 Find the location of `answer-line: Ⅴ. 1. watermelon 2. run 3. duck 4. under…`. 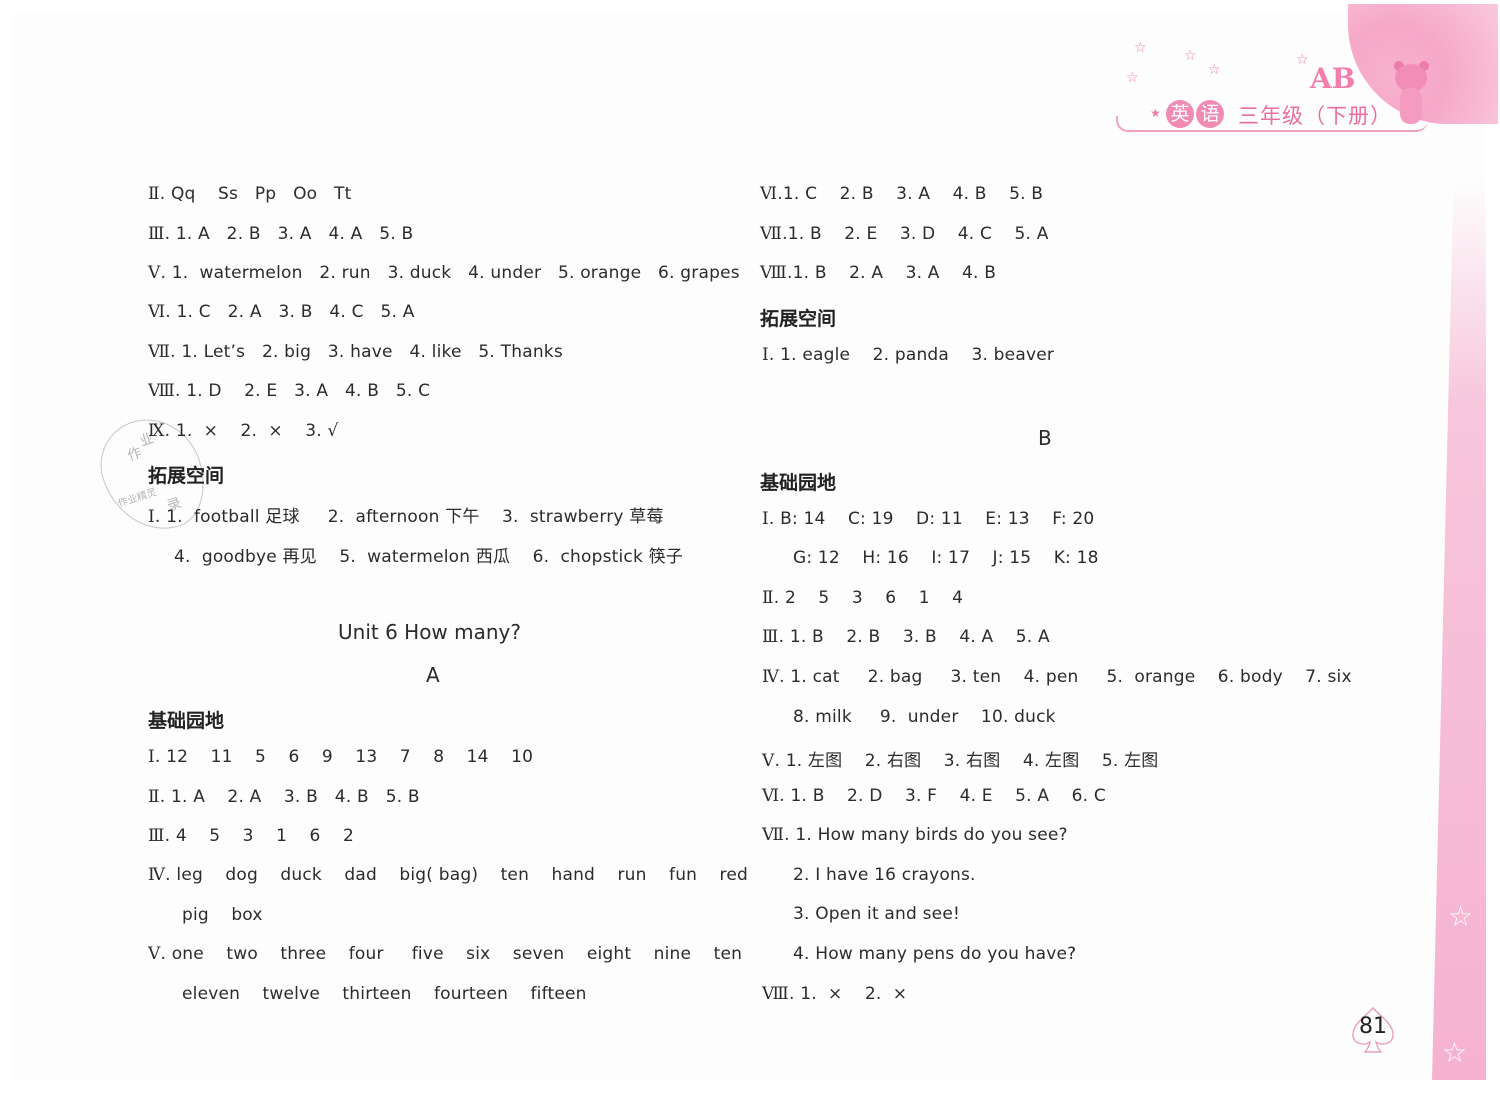

answer-line: Ⅴ. 1. watermelon 2. run 3. duck 4. under… is located at coordinates (444, 273).